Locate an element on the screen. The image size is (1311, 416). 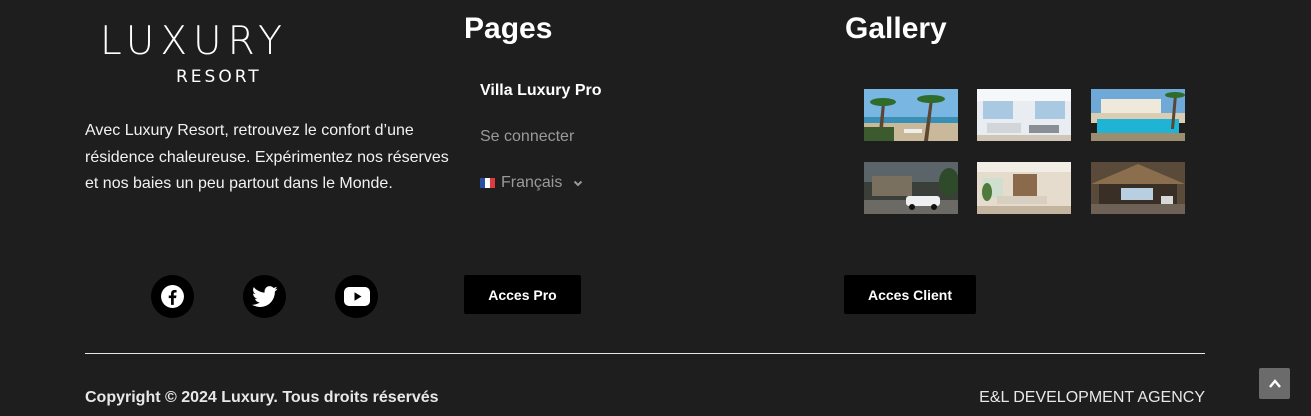
youtube-icon is located at coordinates (356, 296).